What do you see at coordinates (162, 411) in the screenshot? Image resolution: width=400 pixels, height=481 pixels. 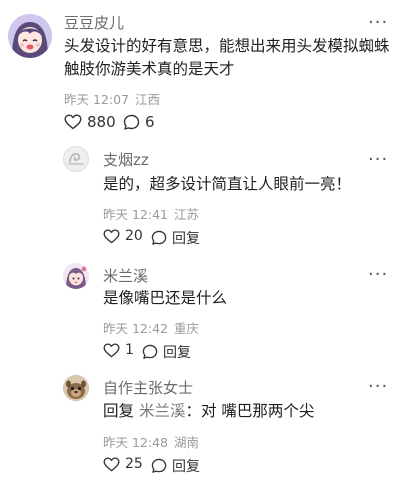 I see `mention-link: 米兰溪` at bounding box center [162, 411].